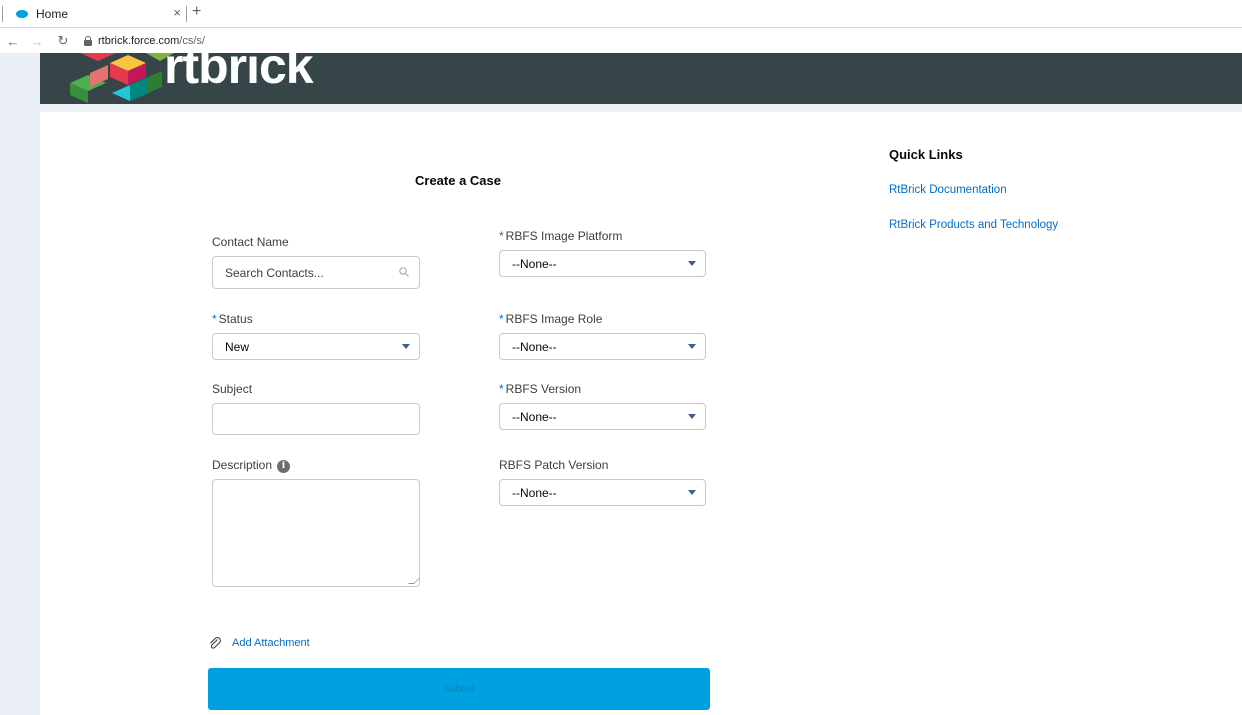 This screenshot has width=1242, height=715. I want to click on status-label: * Status, so click(232, 319).